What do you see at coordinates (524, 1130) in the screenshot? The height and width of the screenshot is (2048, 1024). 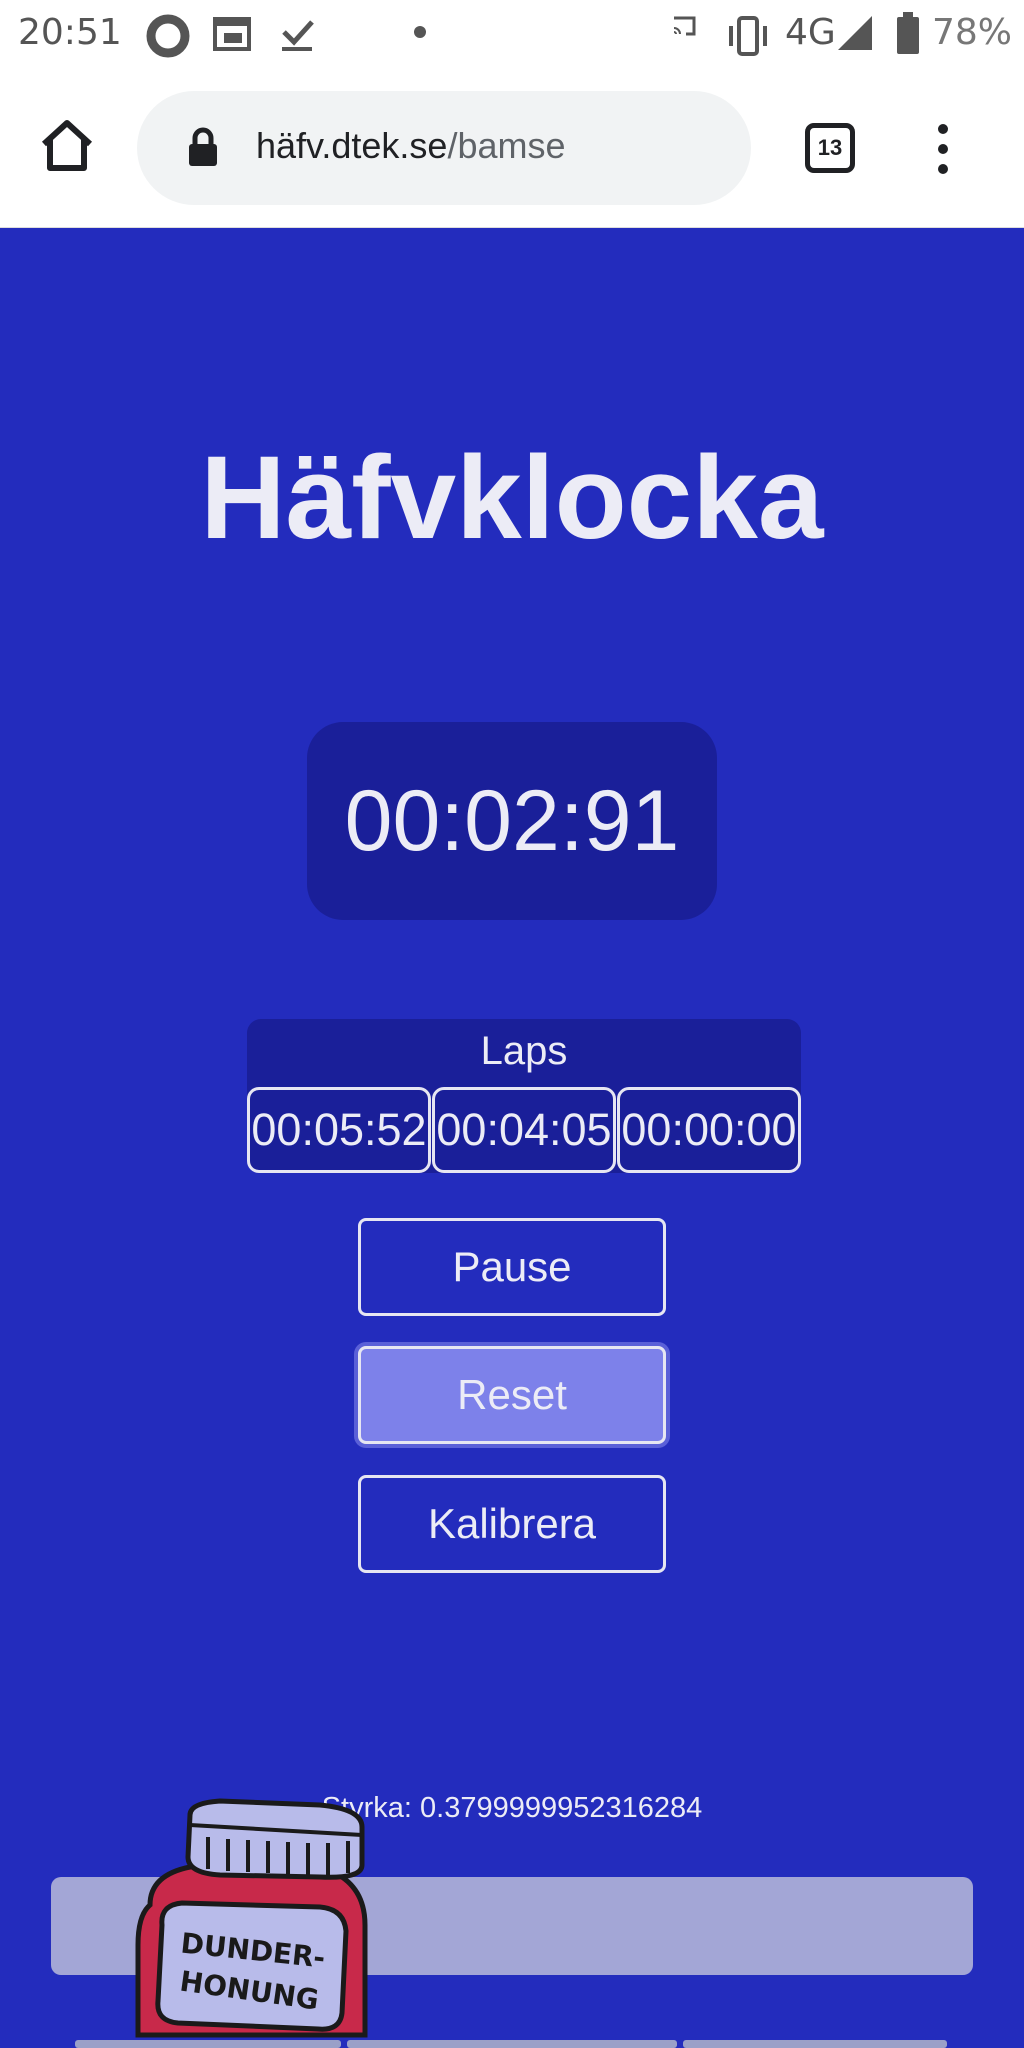 I see `lap-item: 00:04:05` at bounding box center [524, 1130].